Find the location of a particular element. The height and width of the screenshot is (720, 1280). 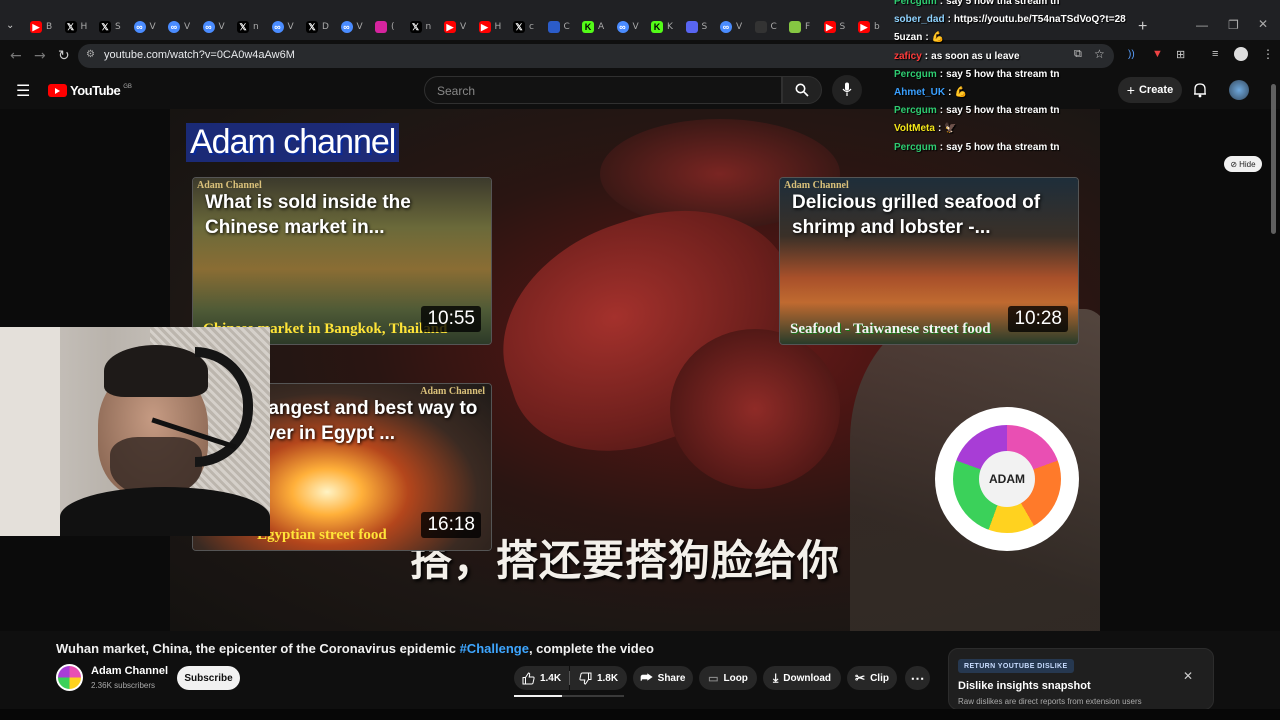

browser-tab: F is located at coordinates (801, 27).